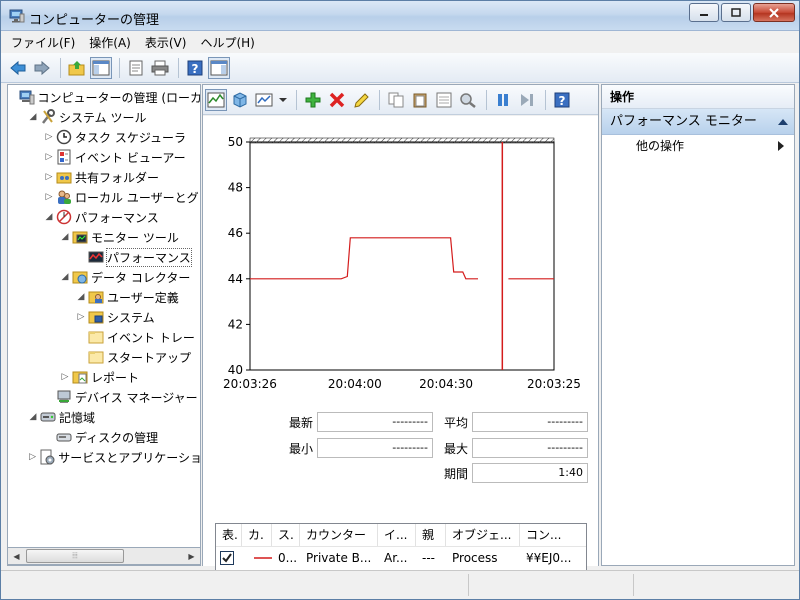 The height and width of the screenshot is (600, 800). I want to click on tree-node: スタートアップ, so click(104, 357).